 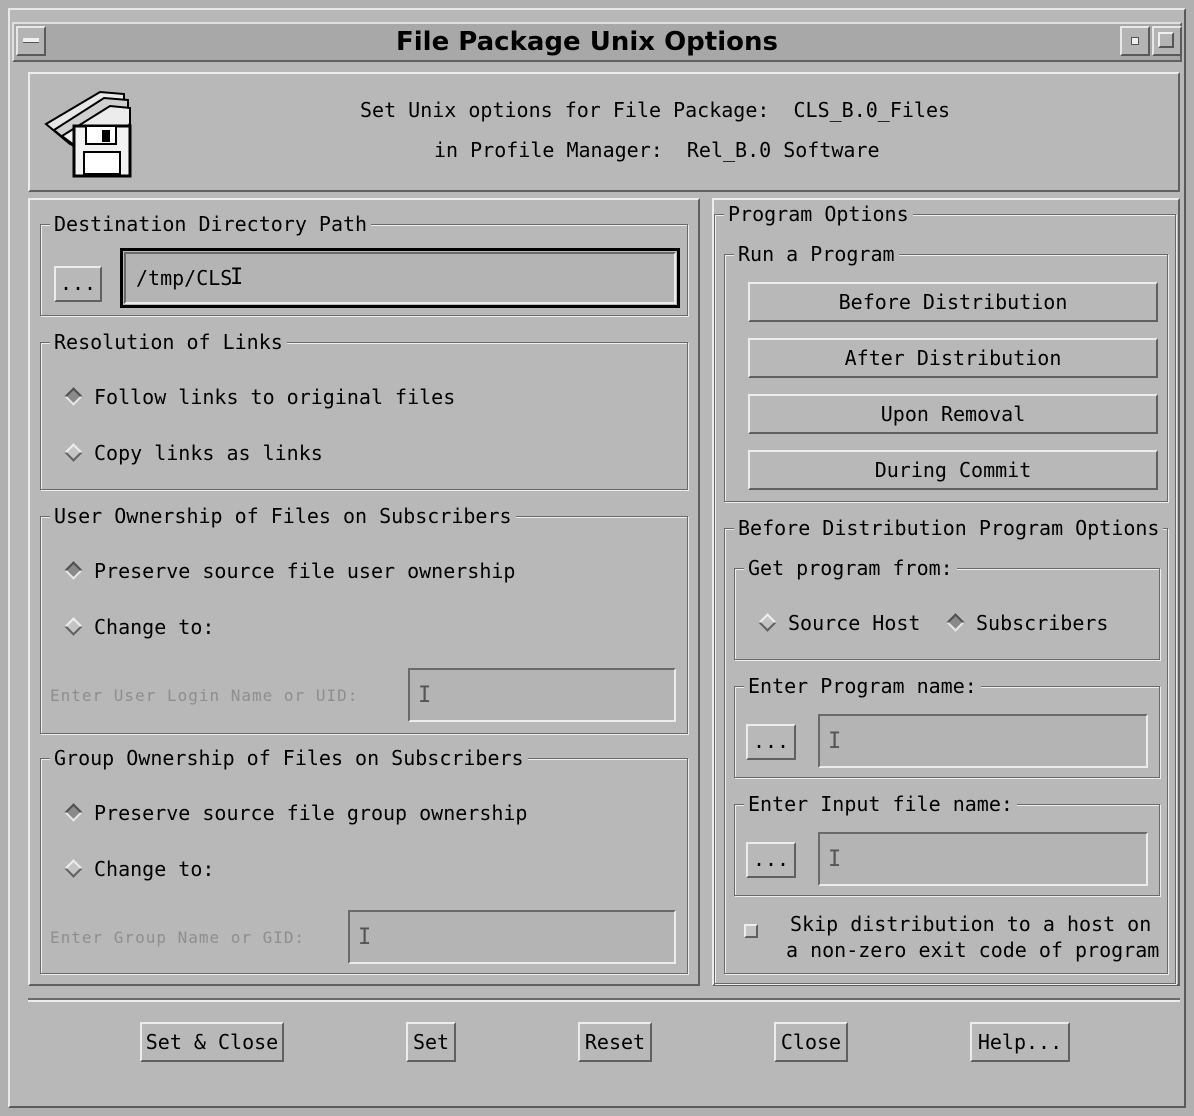 I want to click on run-program-legend: Run a Program, so click(x=816, y=254).